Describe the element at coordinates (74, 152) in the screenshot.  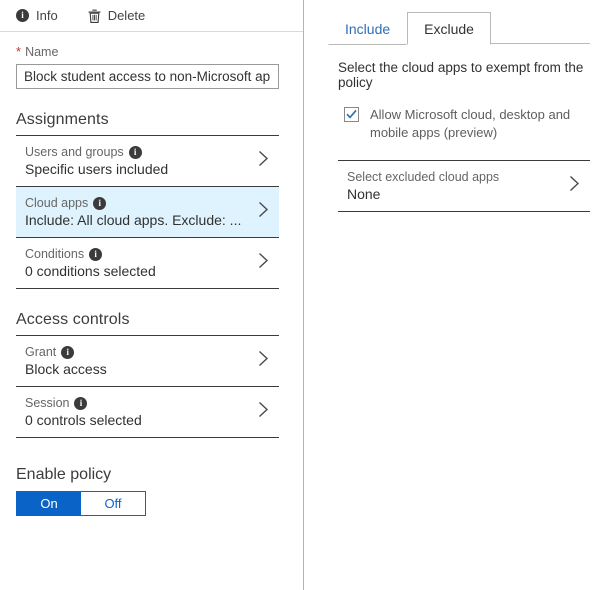
I see `users-and-groups-label: Users and groups` at that location.